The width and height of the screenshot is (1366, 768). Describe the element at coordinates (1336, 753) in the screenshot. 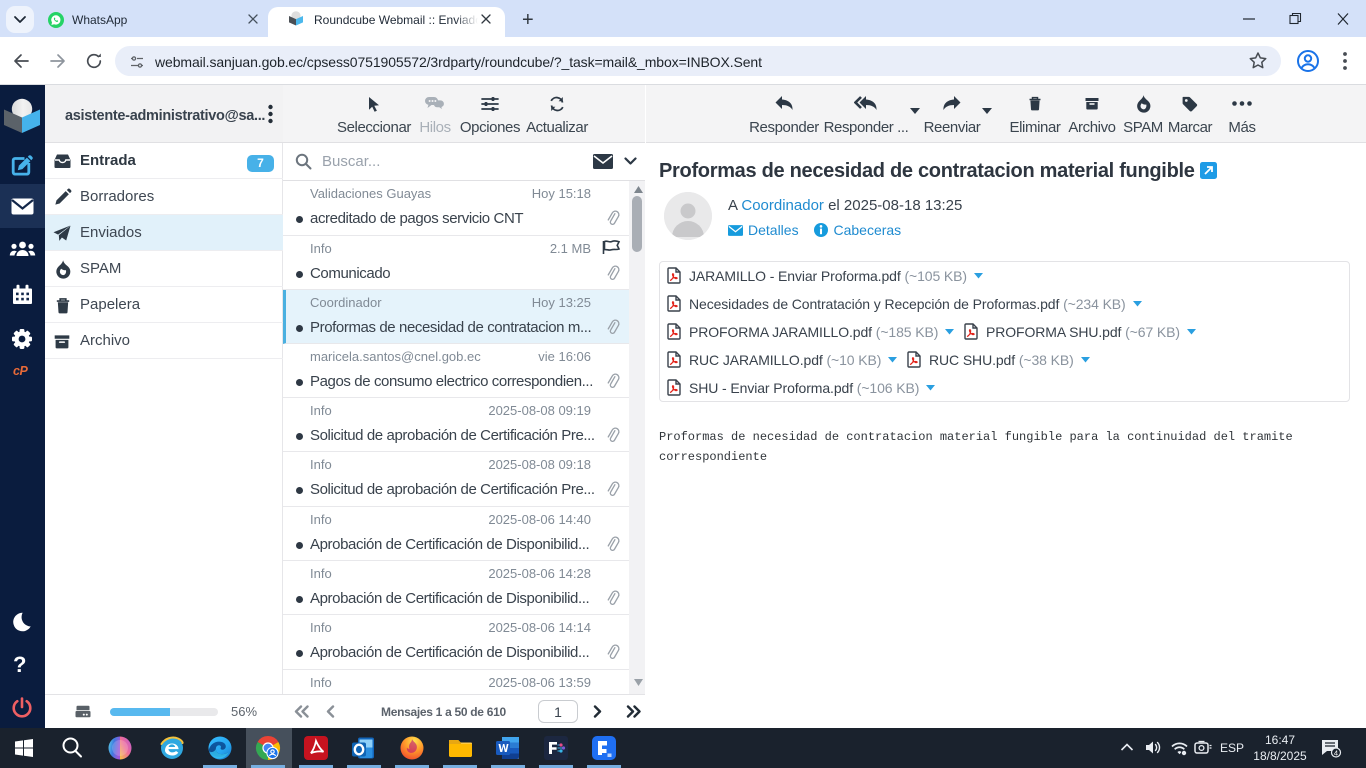

I see `svg-text: 4` at that location.